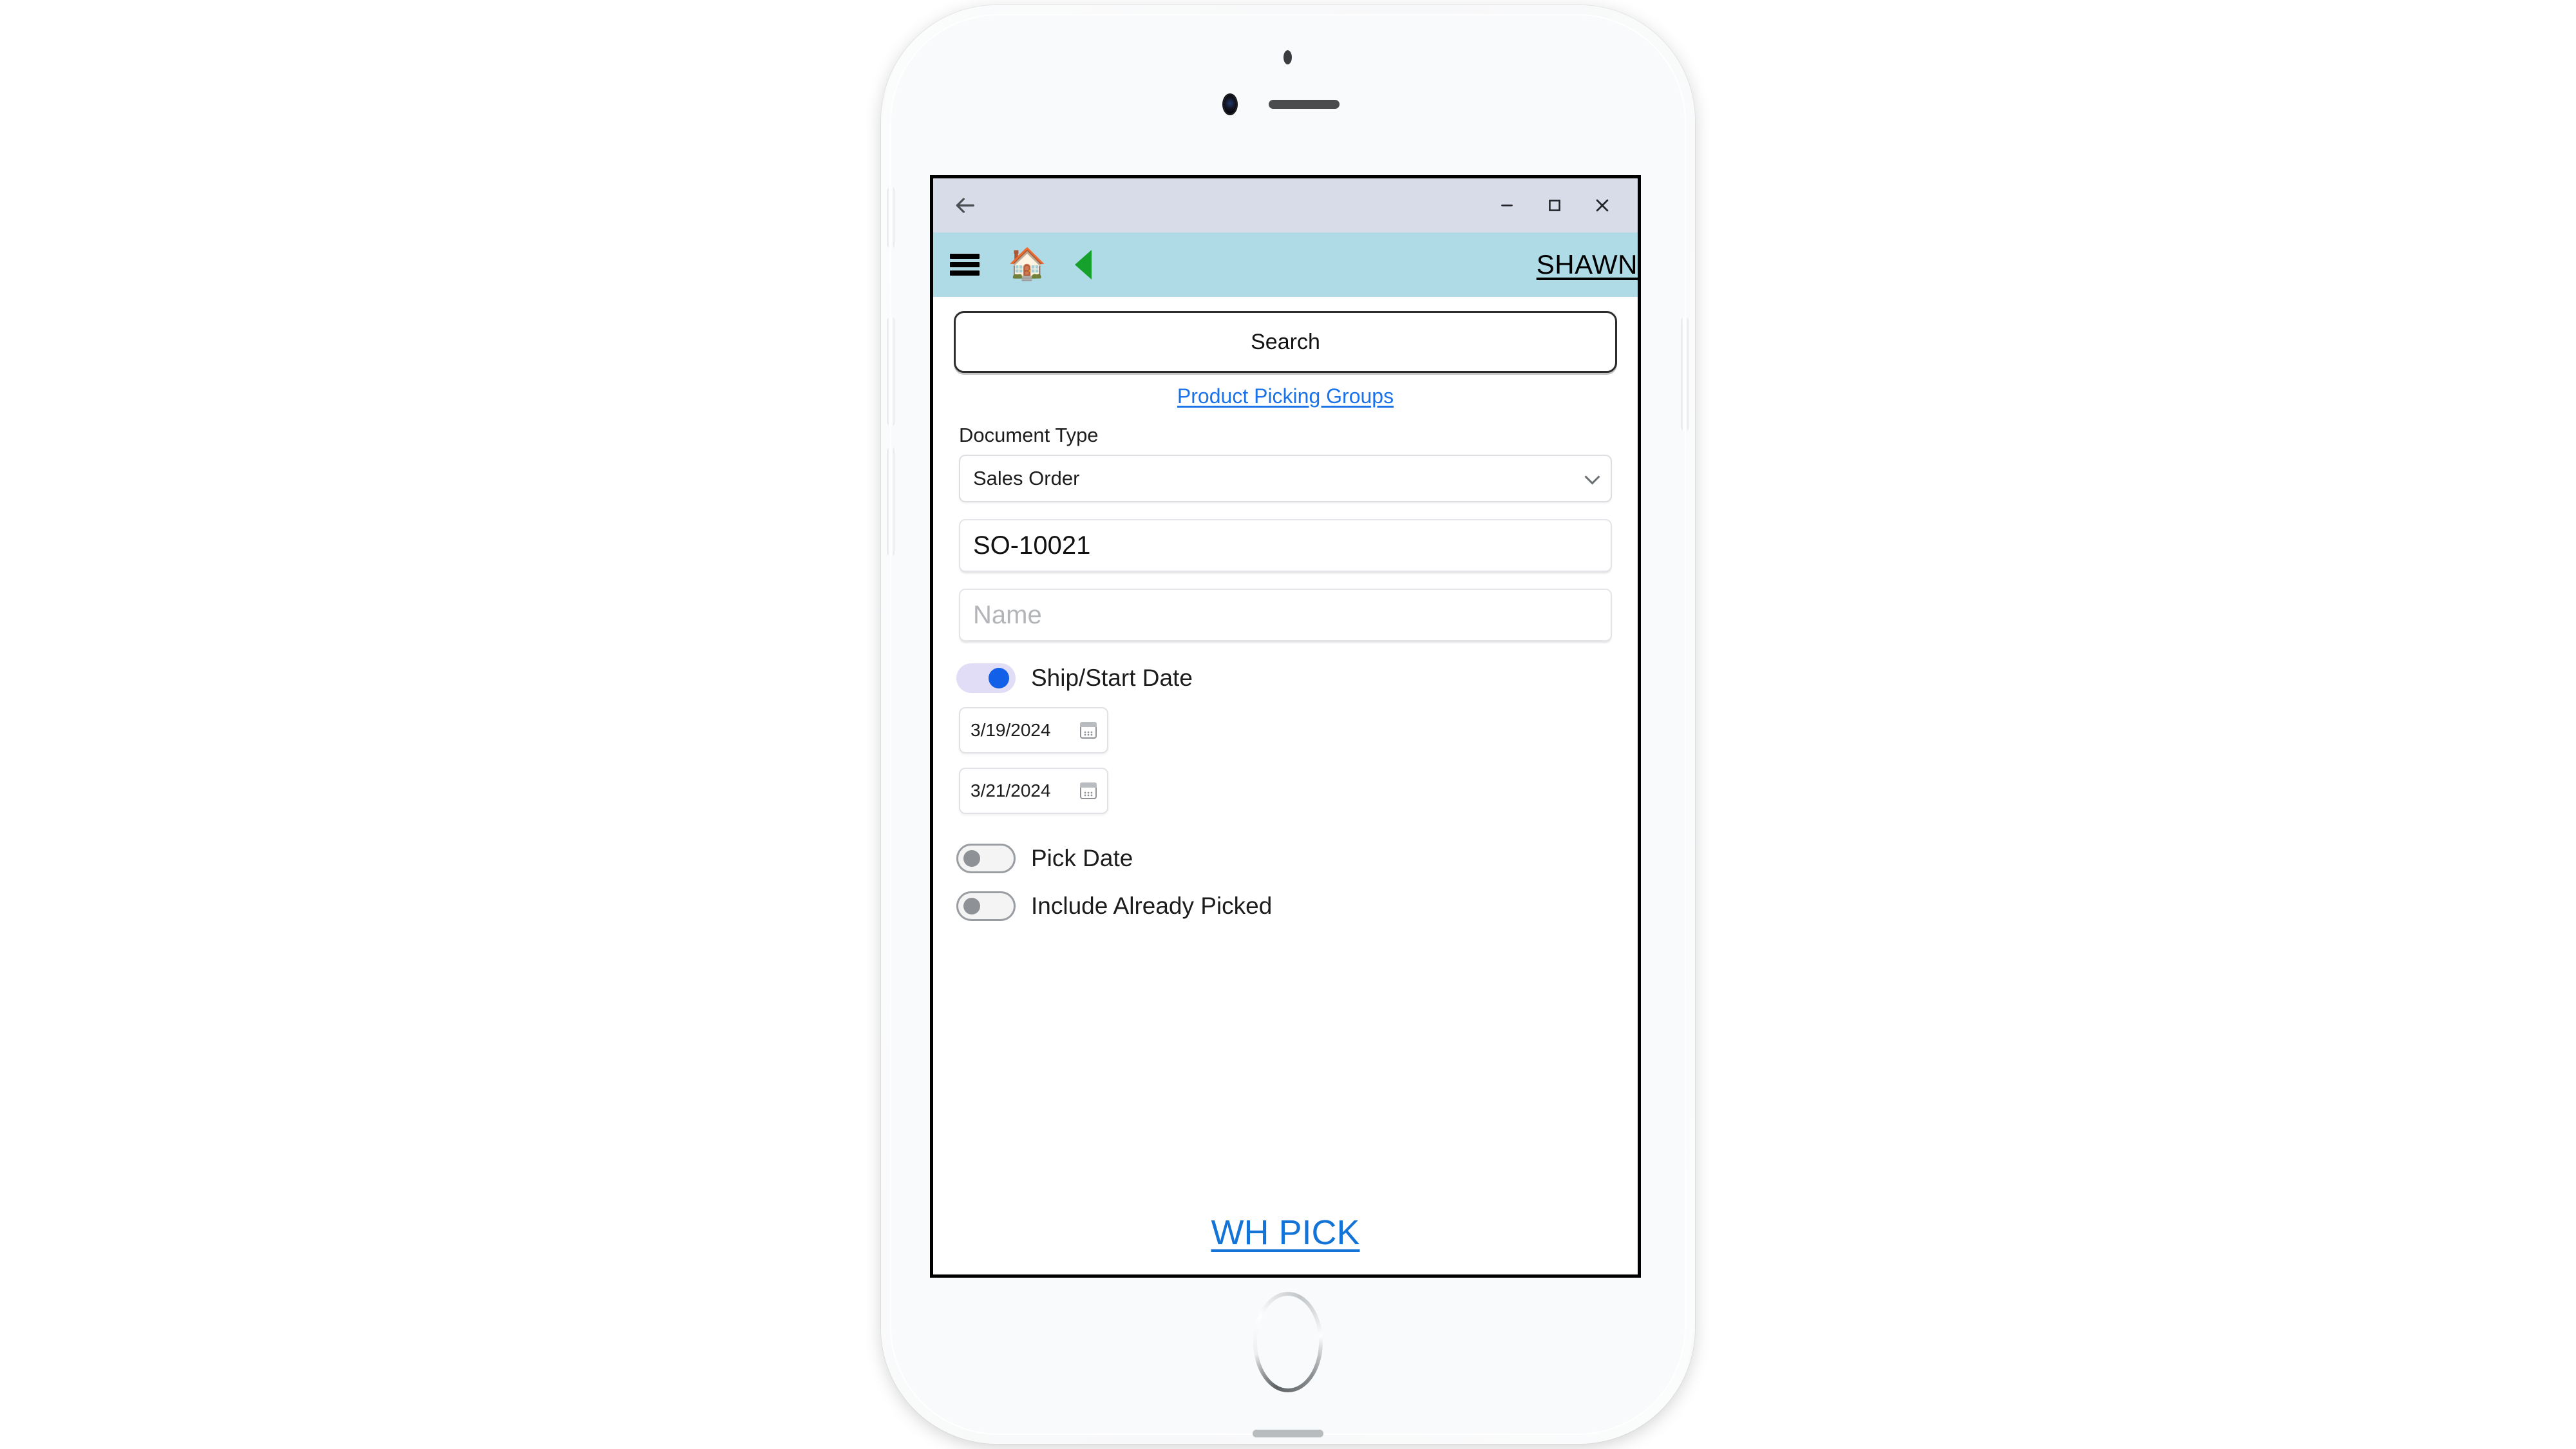 Image resolution: width=2576 pixels, height=1449 pixels. I want to click on home-button-inner, so click(1288, 1342).